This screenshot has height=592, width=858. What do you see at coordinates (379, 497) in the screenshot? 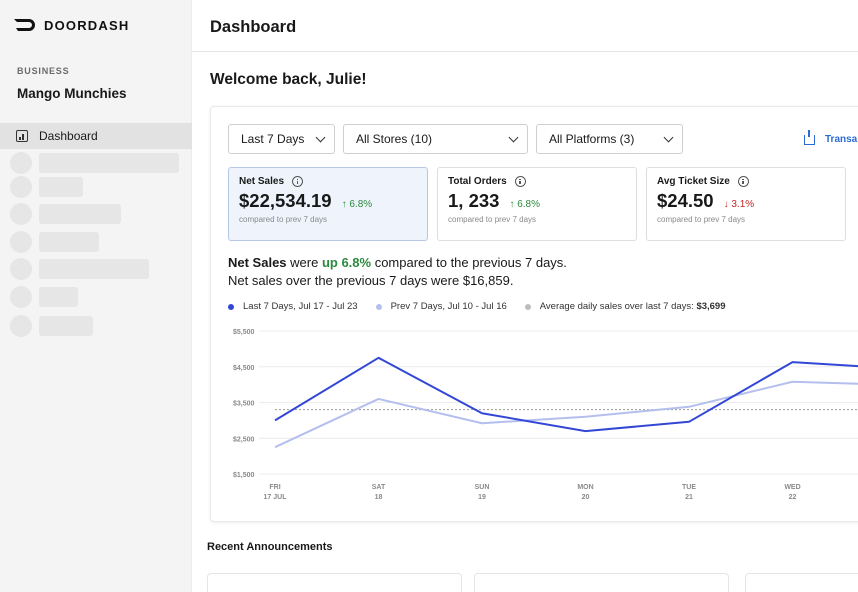
I see `x-tick-date: 18` at bounding box center [379, 497].